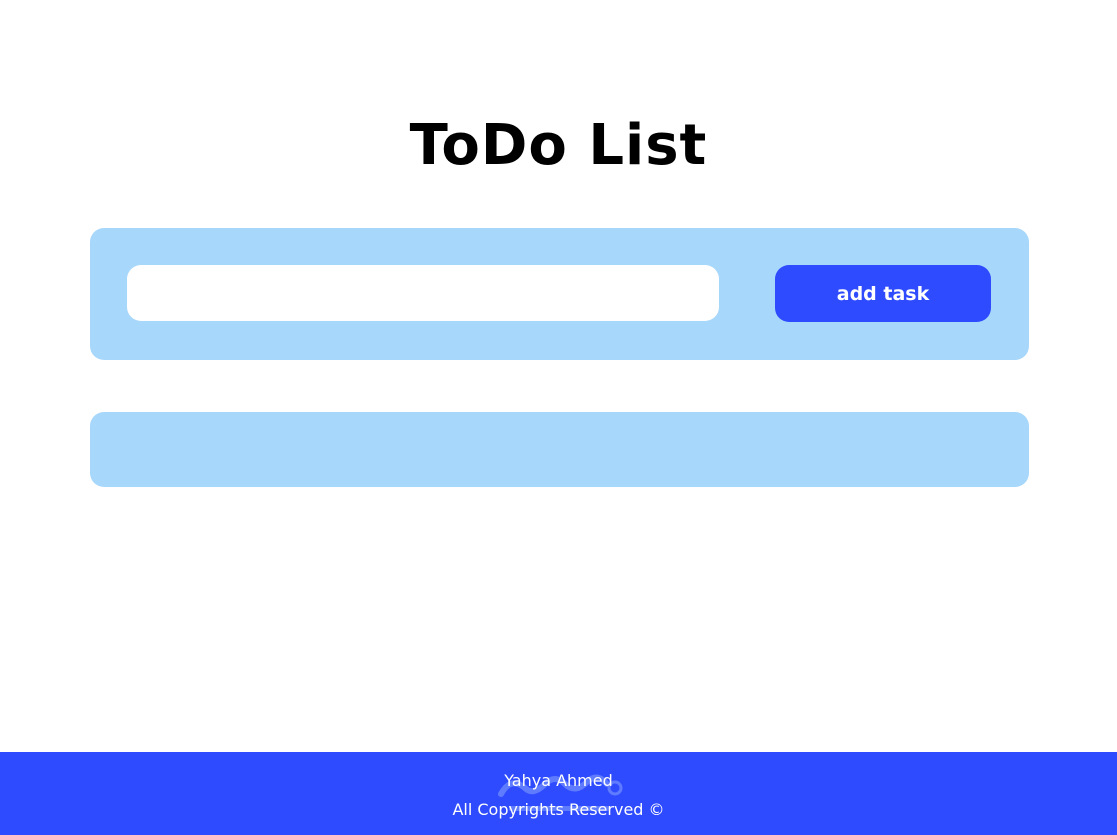 Image resolution: width=1117 pixels, height=835 pixels. Describe the element at coordinates (423, 293) in the screenshot. I see `task-input` at that location.